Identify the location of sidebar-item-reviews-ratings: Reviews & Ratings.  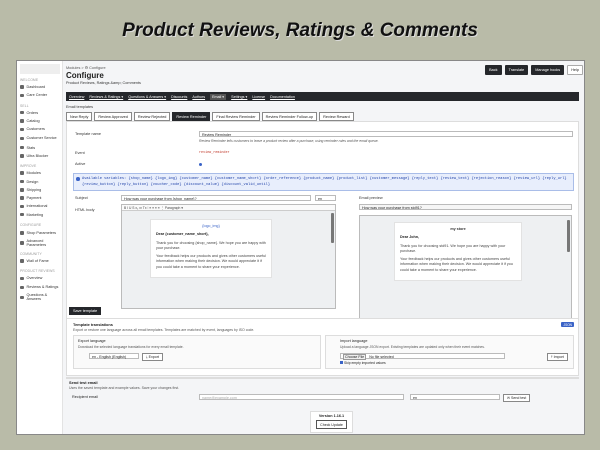
(39, 287).